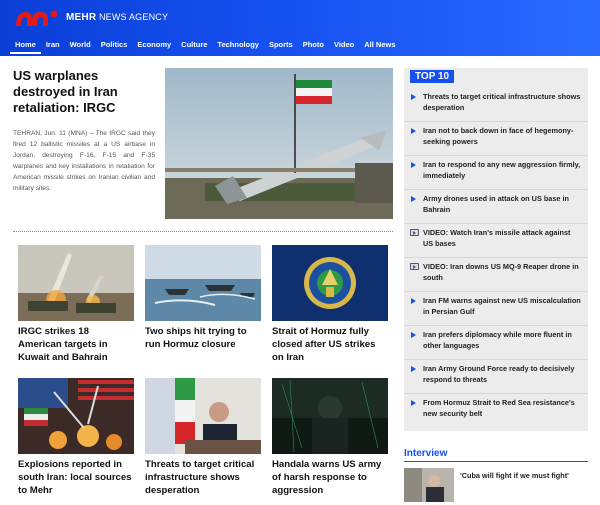 This screenshot has height=505, width=600. I want to click on top10-label: TOP 10, so click(432, 76).